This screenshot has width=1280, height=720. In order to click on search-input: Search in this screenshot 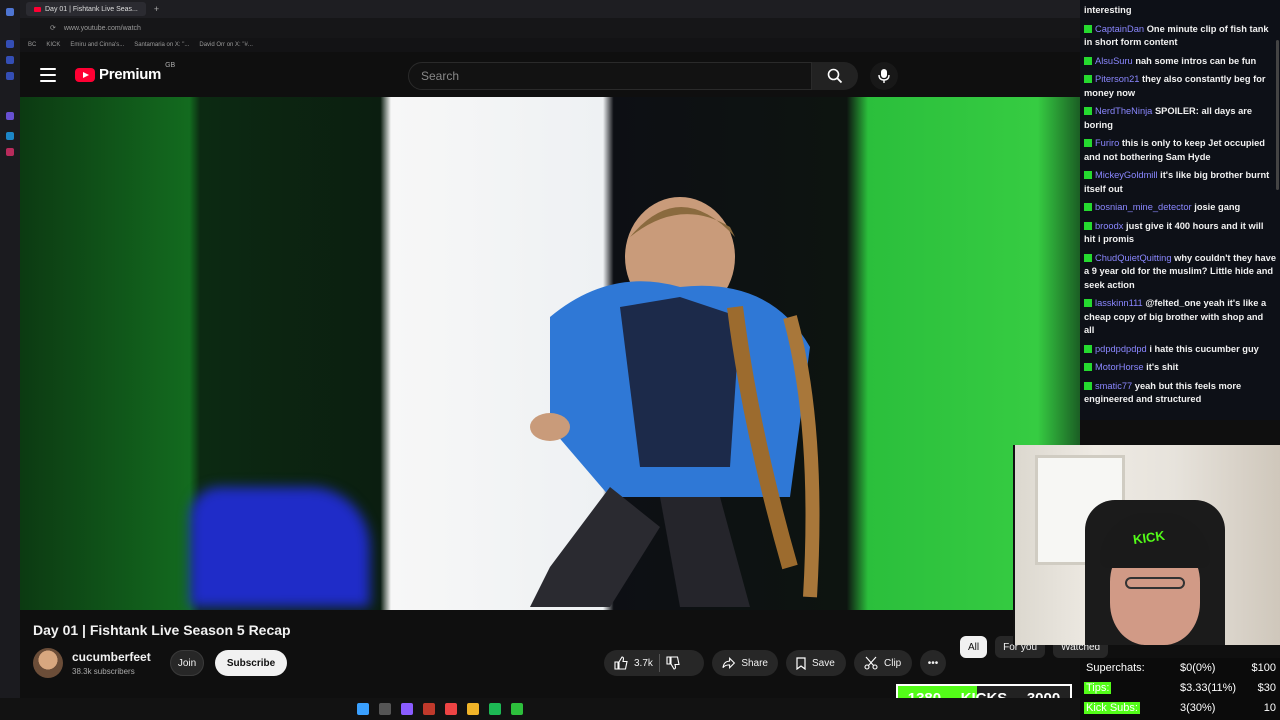, I will do `click(610, 76)`.